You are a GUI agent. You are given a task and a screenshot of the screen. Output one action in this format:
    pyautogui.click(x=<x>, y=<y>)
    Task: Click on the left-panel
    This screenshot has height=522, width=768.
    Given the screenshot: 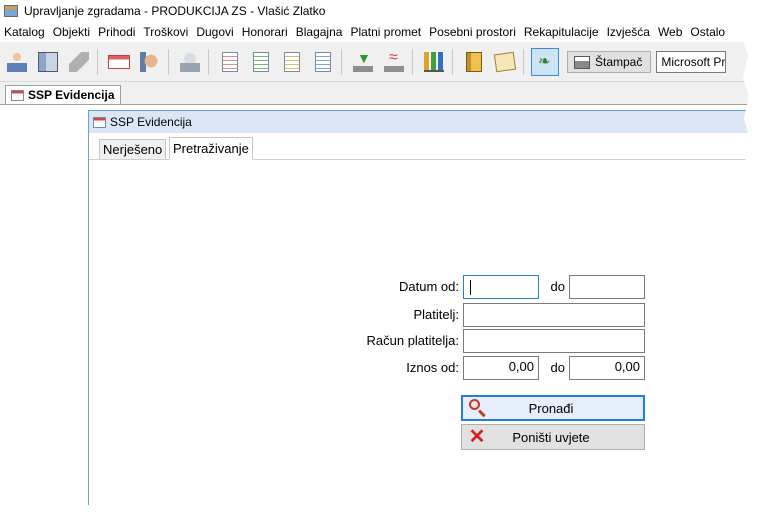 What is the action you would take?
    pyautogui.click(x=44, y=305)
    